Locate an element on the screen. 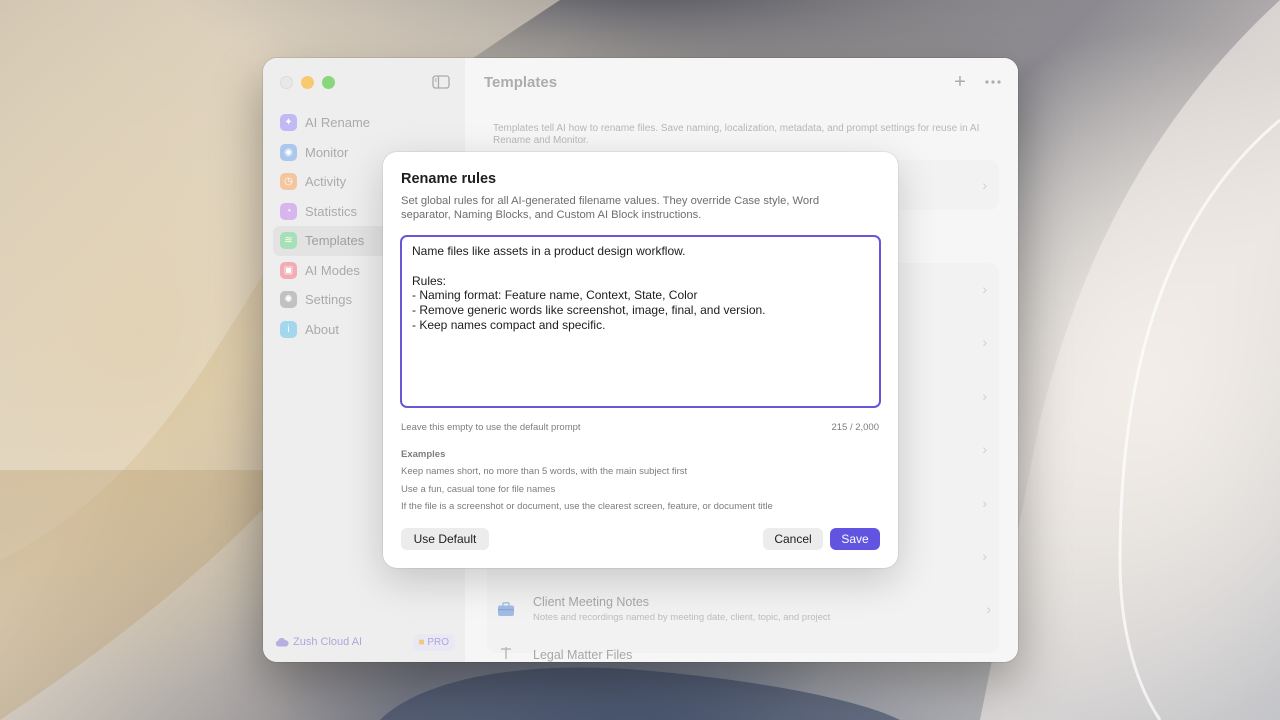  use-default-button: Use Default is located at coordinates (445, 539).